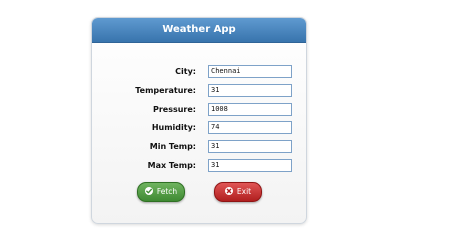 This screenshot has width=474, height=252. Describe the element at coordinates (165, 90) in the screenshot. I see `temperature-label: Temperature:` at that location.